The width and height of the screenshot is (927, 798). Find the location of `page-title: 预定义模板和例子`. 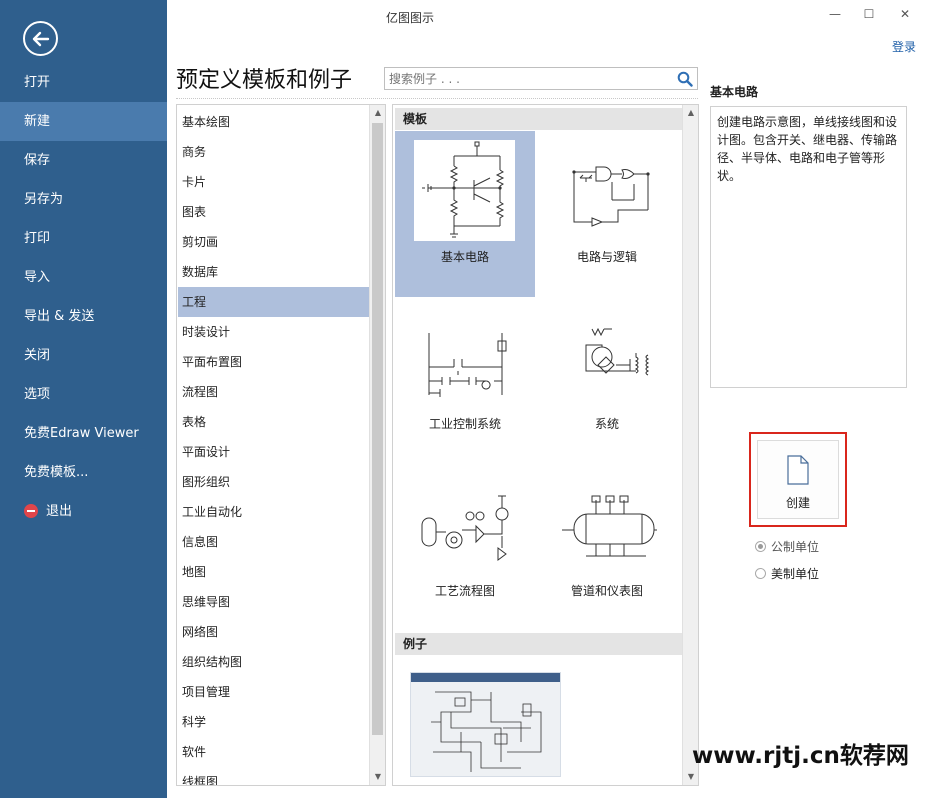

page-title: 预定义模板和例子 is located at coordinates (264, 80).